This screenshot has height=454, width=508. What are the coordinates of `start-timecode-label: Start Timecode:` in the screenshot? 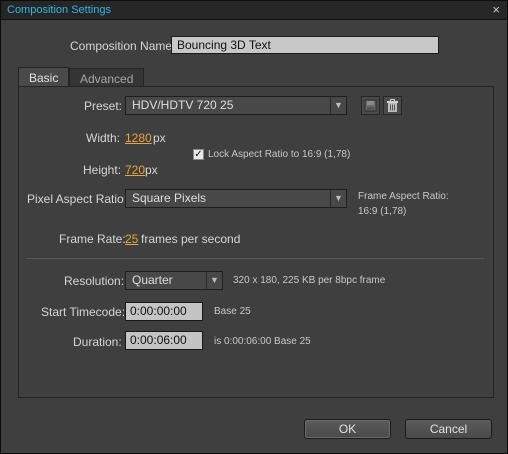 It's located at (83, 312).